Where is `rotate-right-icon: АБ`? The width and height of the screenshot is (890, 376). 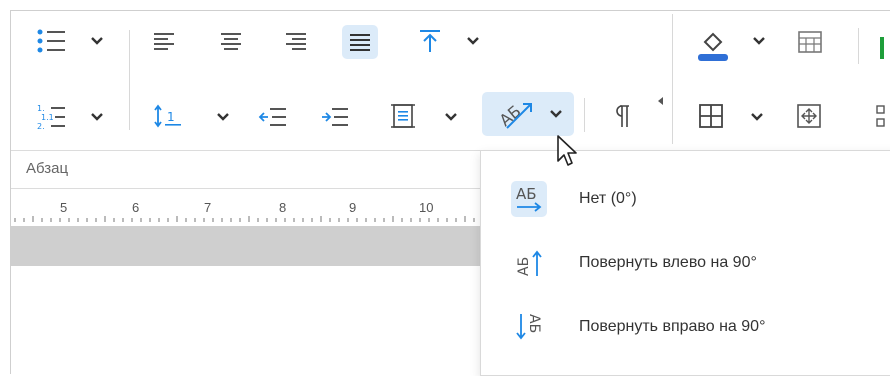 rotate-right-icon: АБ is located at coordinates (529, 327).